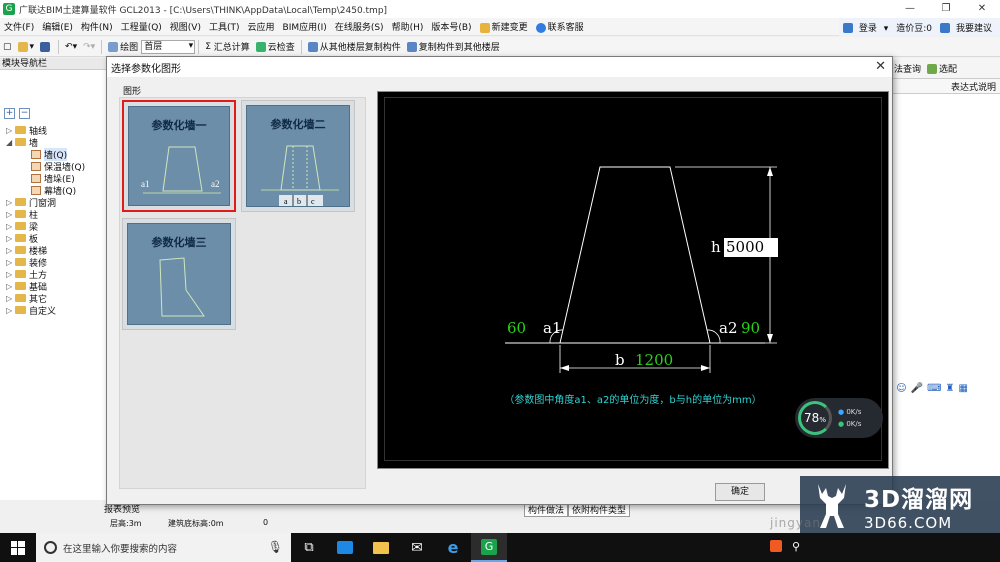 This screenshot has width=1000, height=562. I want to click on grid-icon: ▦, so click(962, 388).